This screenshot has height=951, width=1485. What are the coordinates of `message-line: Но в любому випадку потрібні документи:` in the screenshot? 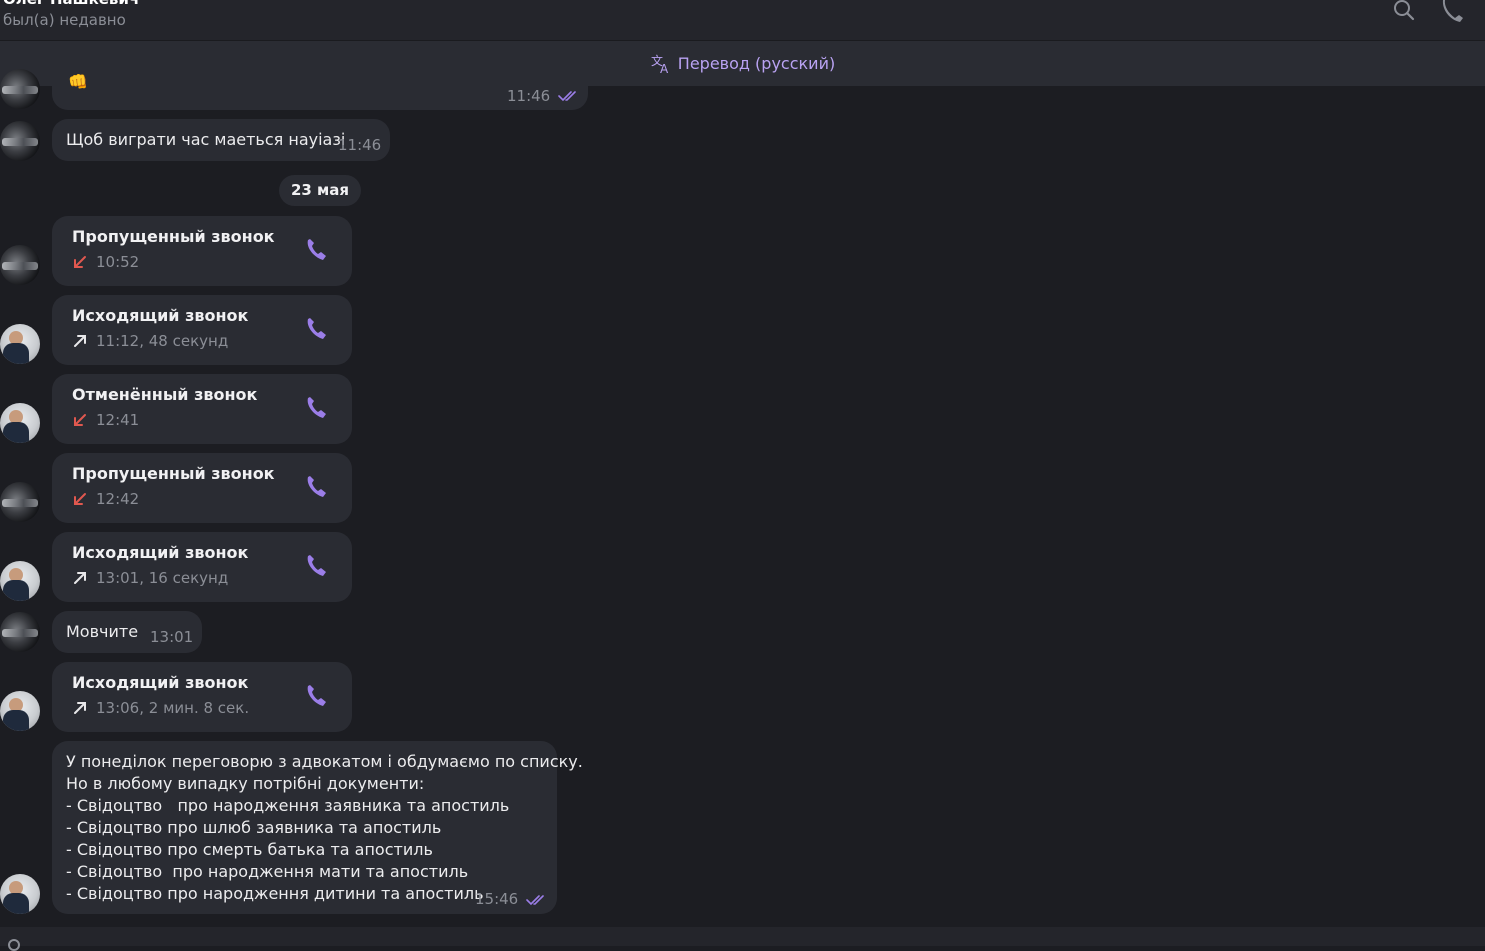 It's located at (245, 783).